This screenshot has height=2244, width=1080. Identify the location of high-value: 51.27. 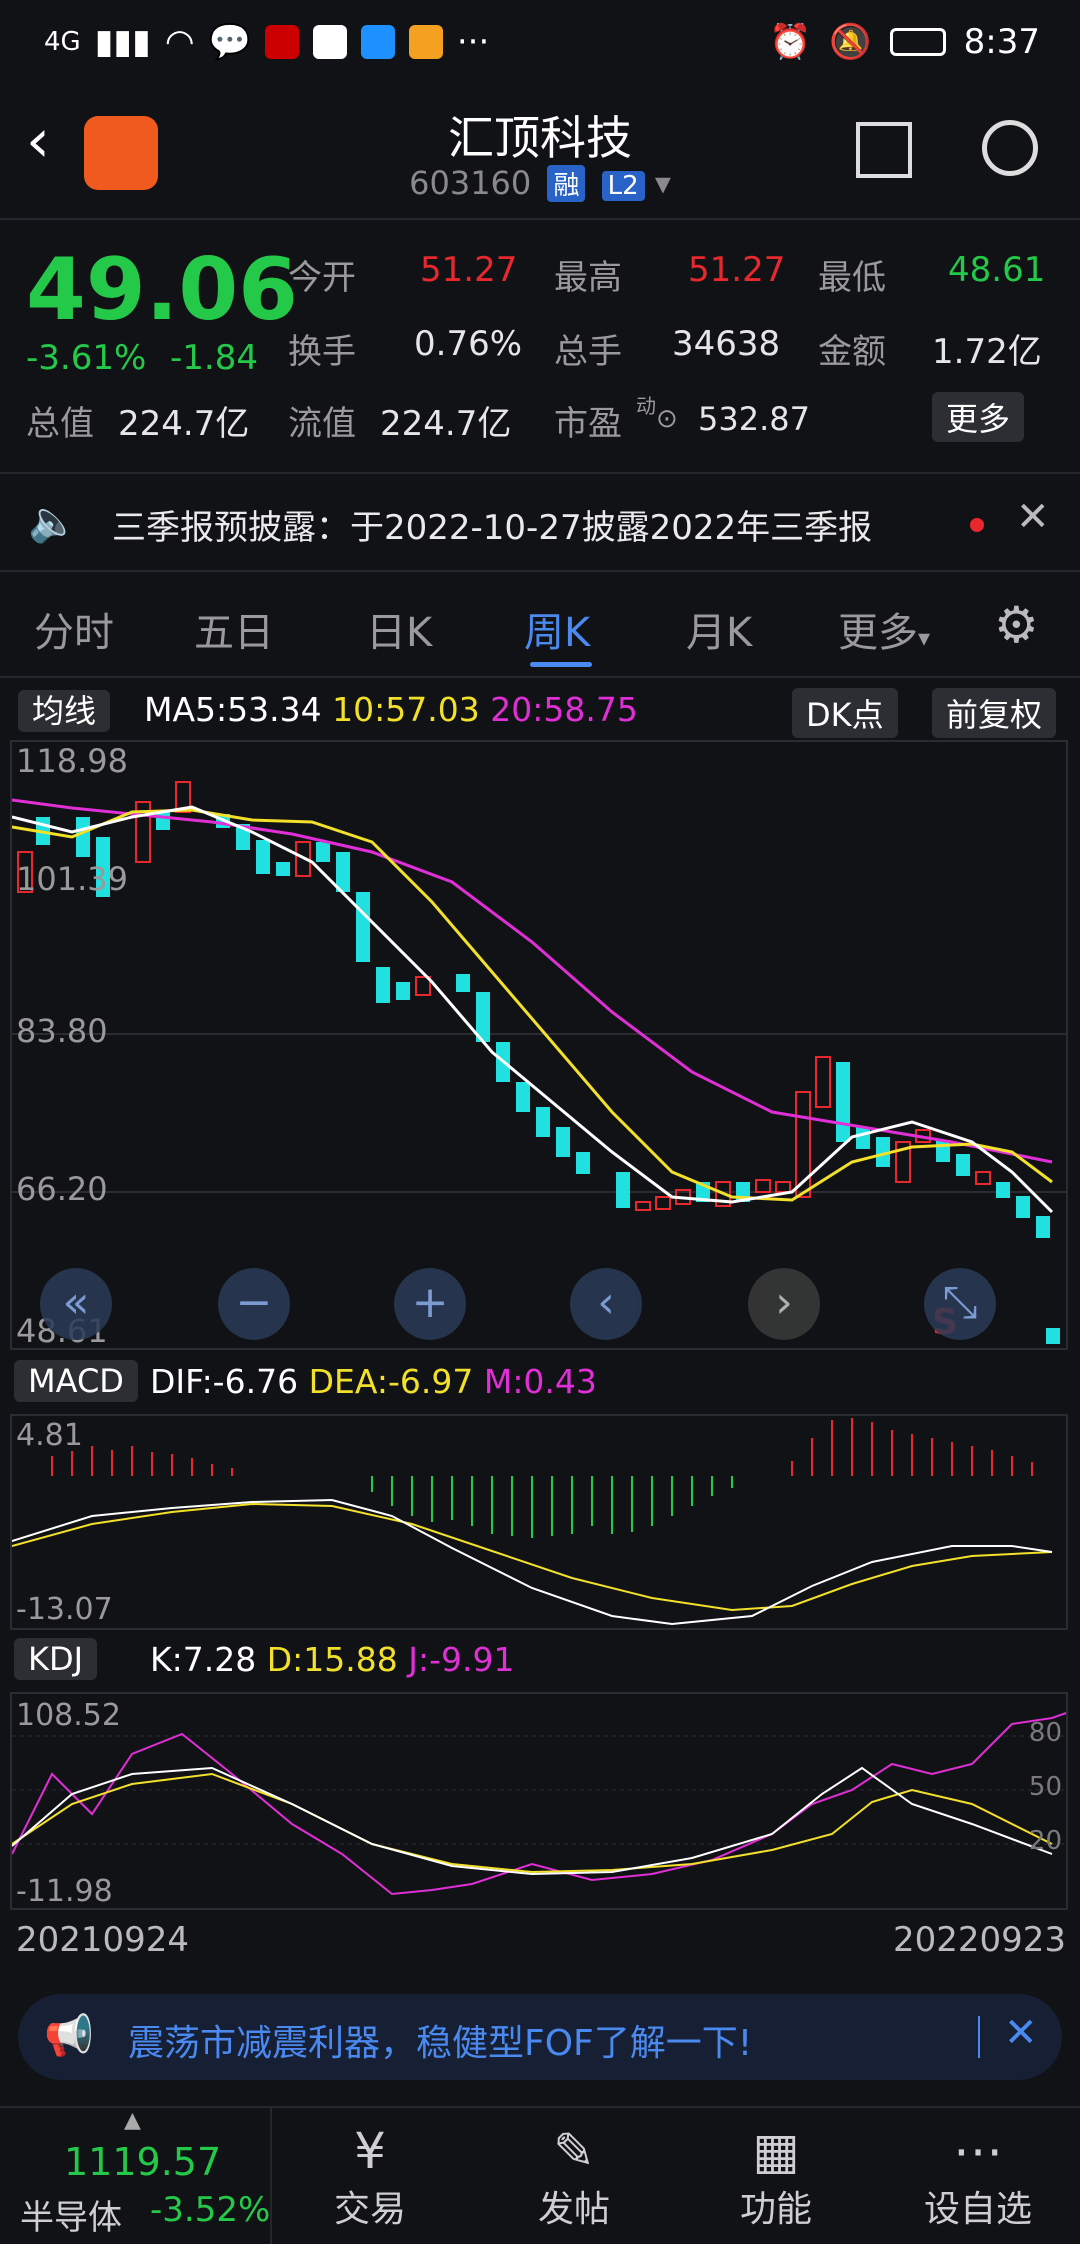
(737, 270).